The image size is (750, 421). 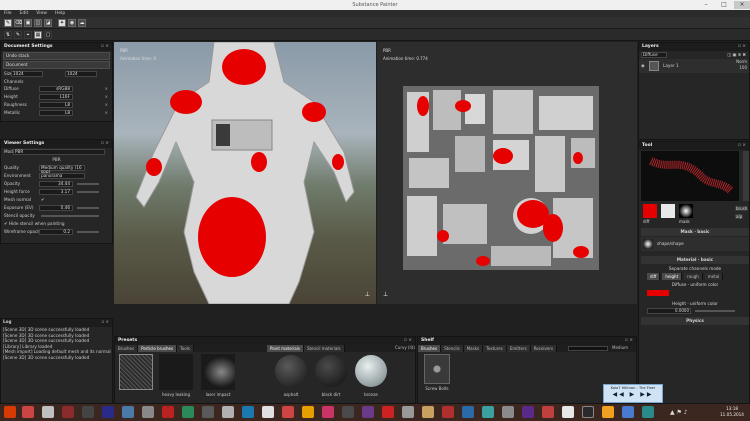 I want to click on media-controls-icon: ◀◀ ▶ ▶▶, so click(x=633, y=394).